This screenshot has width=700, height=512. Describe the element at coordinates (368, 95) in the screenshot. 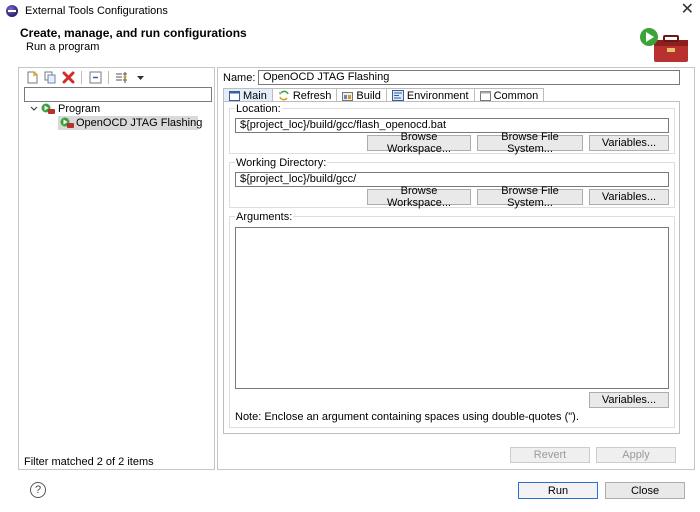

I see `tab-label: Build` at that location.